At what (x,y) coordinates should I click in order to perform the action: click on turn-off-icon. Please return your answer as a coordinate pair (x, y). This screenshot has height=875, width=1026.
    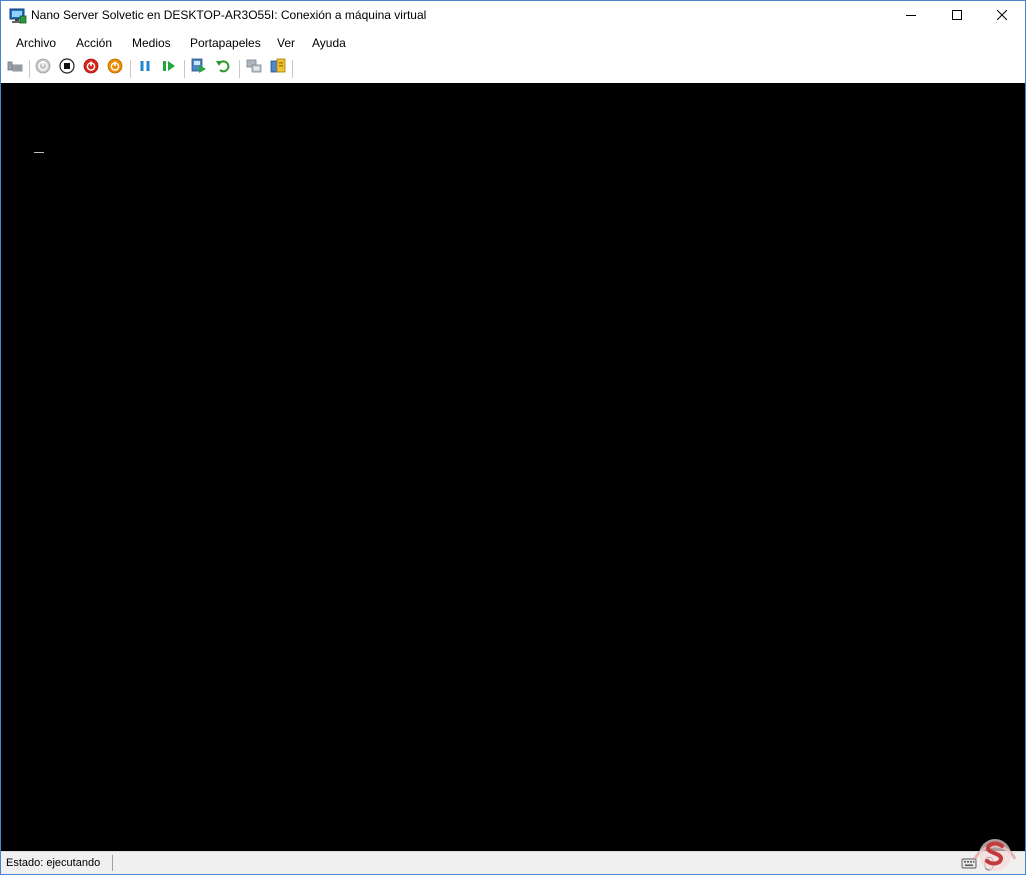
    Looking at the image, I should click on (67, 68).